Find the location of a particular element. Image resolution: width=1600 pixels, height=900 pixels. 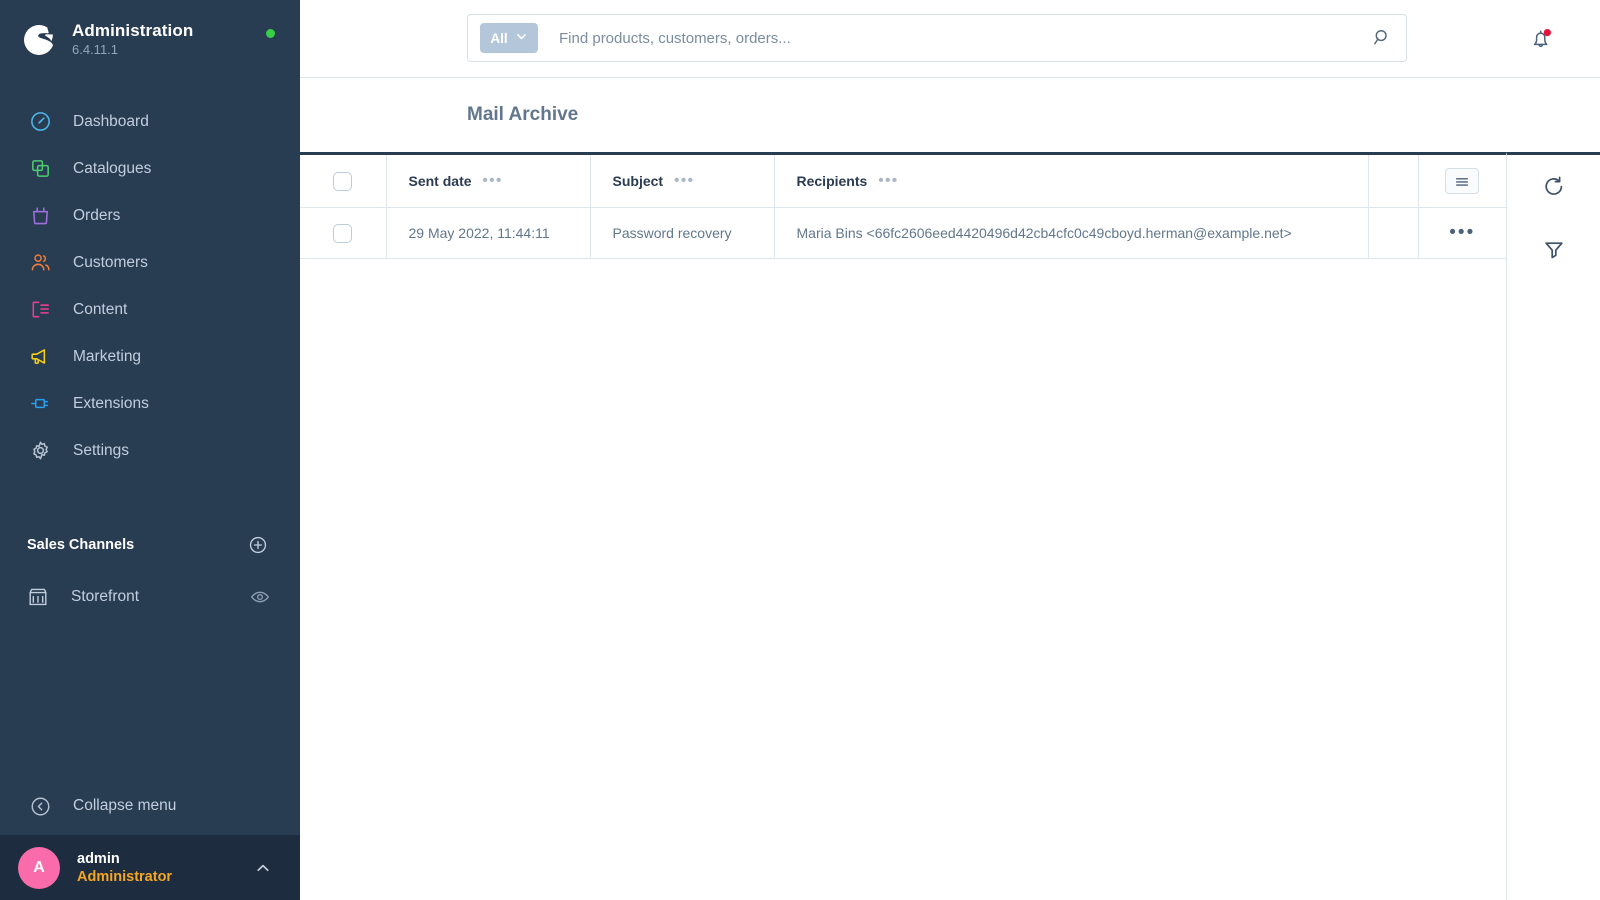

select-all-cell is located at coordinates (343, 180).